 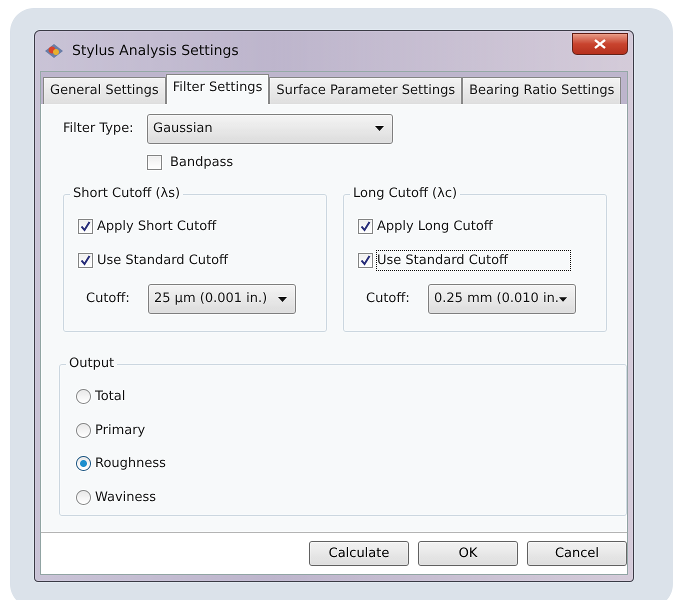 What do you see at coordinates (54, 51) in the screenshot?
I see `app-icon` at bounding box center [54, 51].